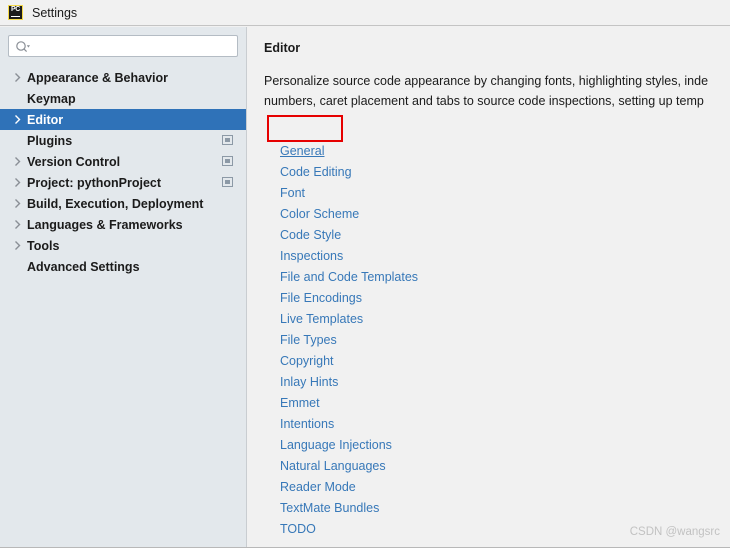 The image size is (730, 548). Describe the element at coordinates (310, 235) in the screenshot. I see `link-code-style: Code Style` at that location.